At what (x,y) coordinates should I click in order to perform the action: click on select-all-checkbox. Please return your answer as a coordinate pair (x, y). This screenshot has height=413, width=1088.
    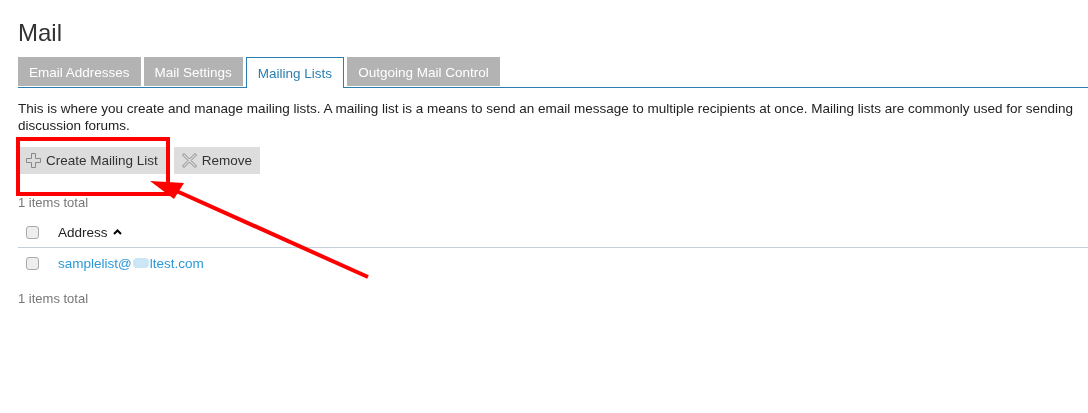
    Looking at the image, I should click on (32, 232).